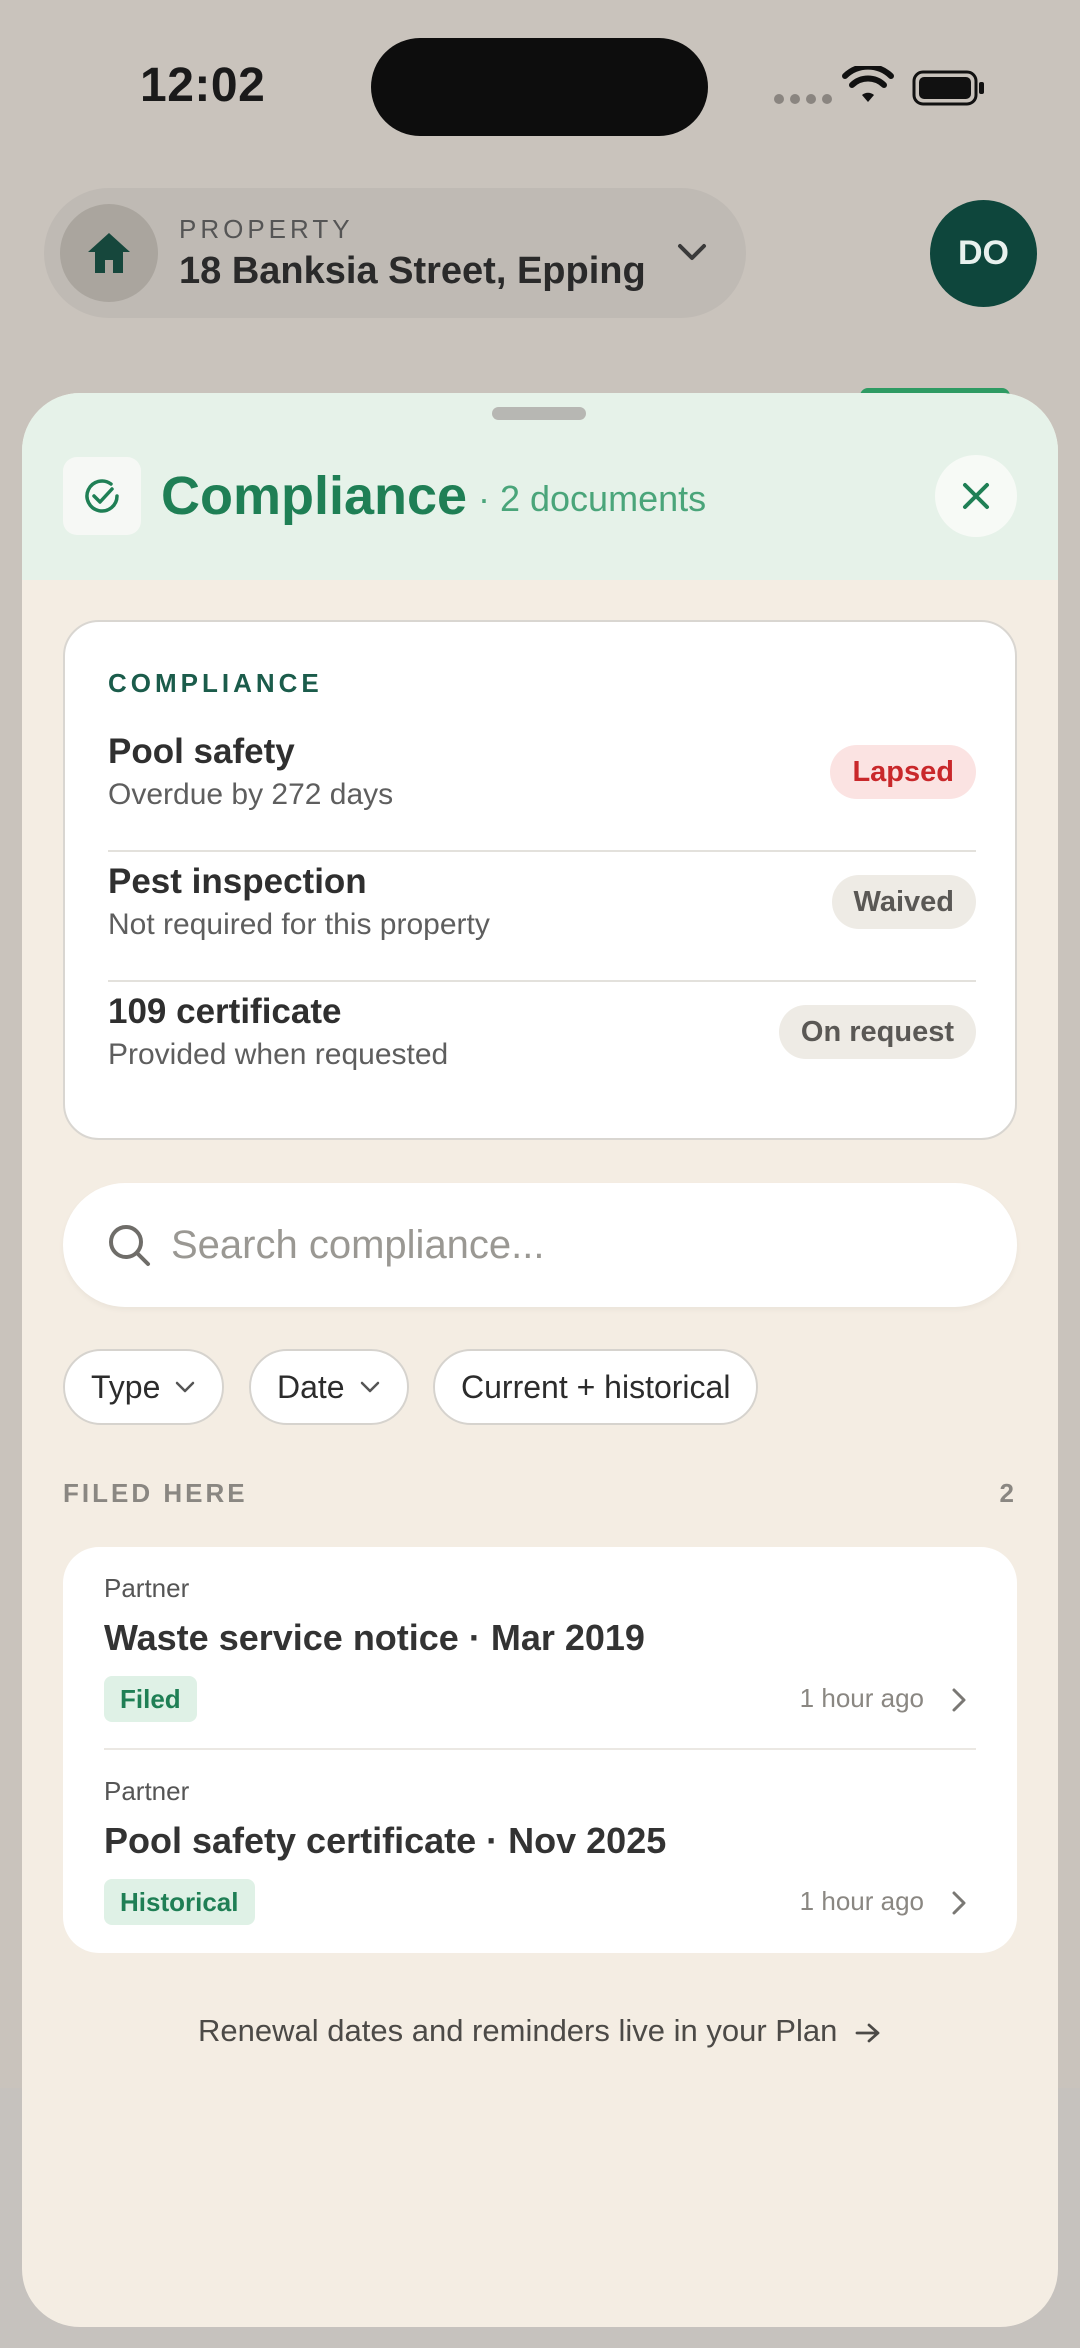 This screenshot has width=1080, height=2348. Describe the element at coordinates (542, 787) in the screenshot. I see `compliance-item-pool-safety: Pool safety Overdue by 272 days Lapsed` at that location.